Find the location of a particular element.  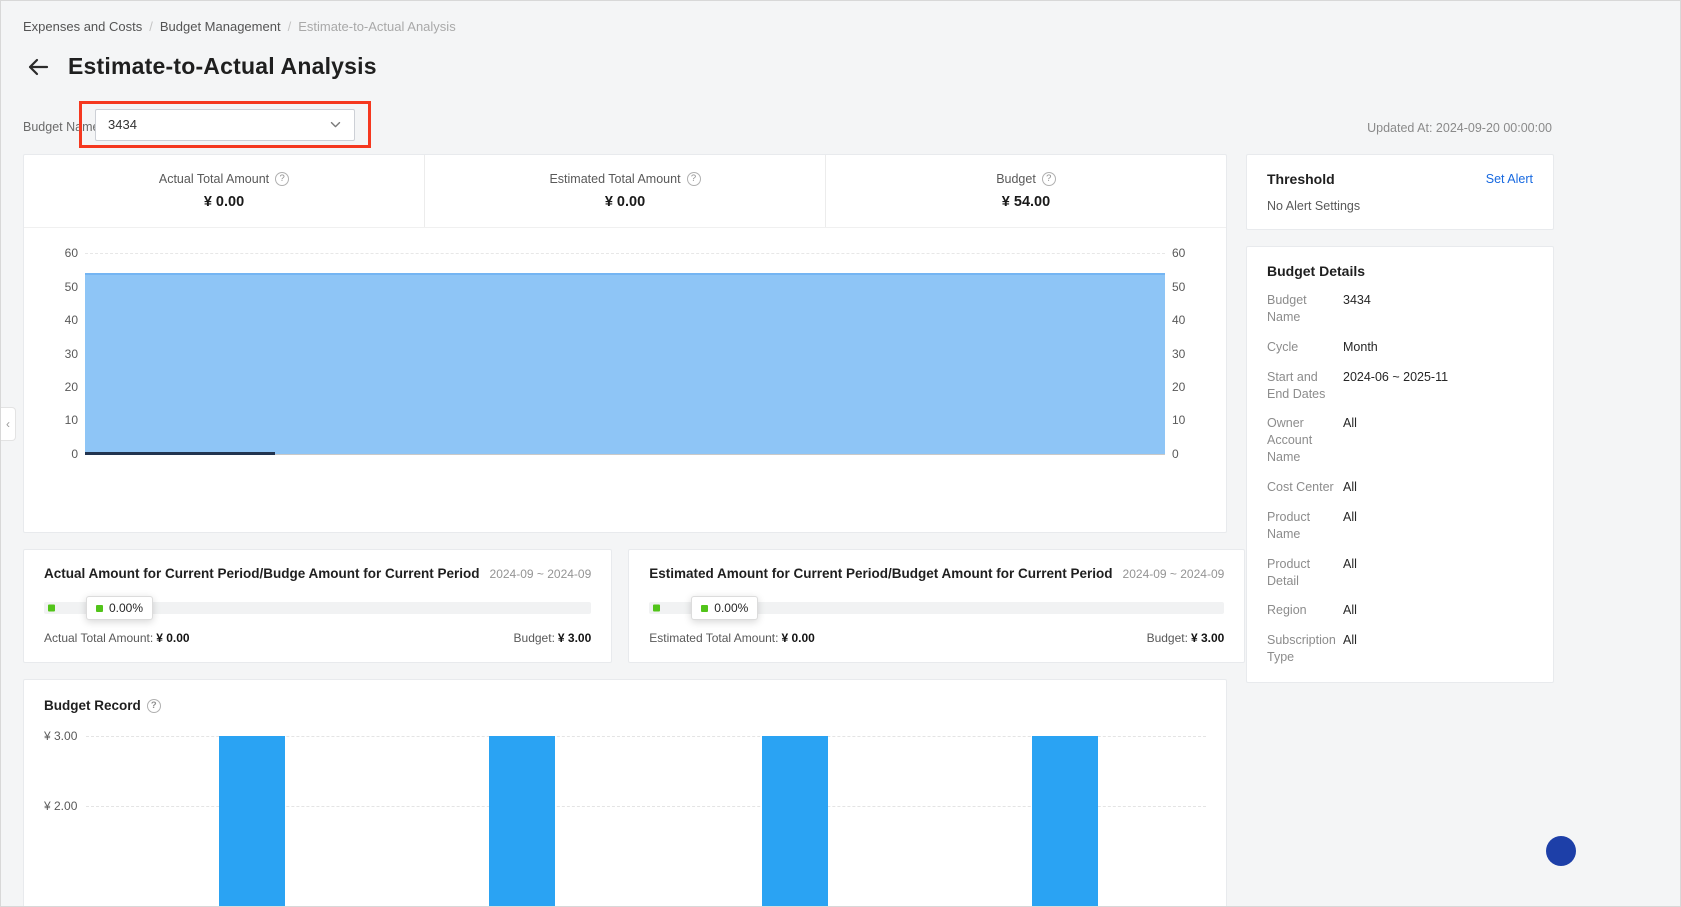

stat-value: ¥ 54.00 is located at coordinates (1026, 202).